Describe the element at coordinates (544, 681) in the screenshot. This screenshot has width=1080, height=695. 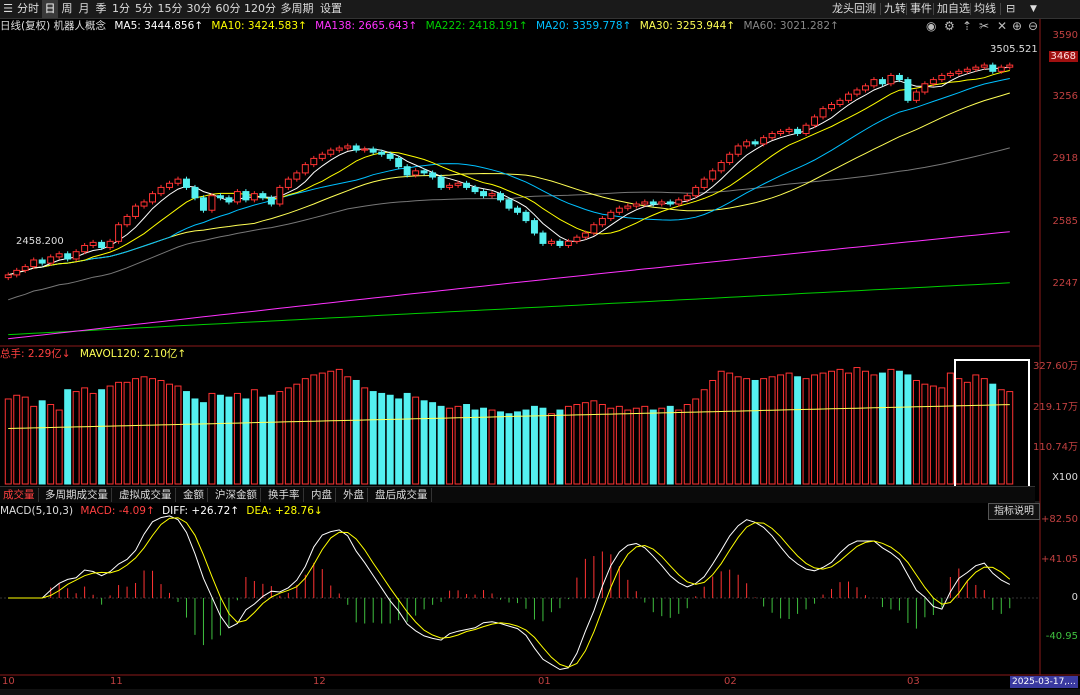
I see `date-tick: 01` at that location.